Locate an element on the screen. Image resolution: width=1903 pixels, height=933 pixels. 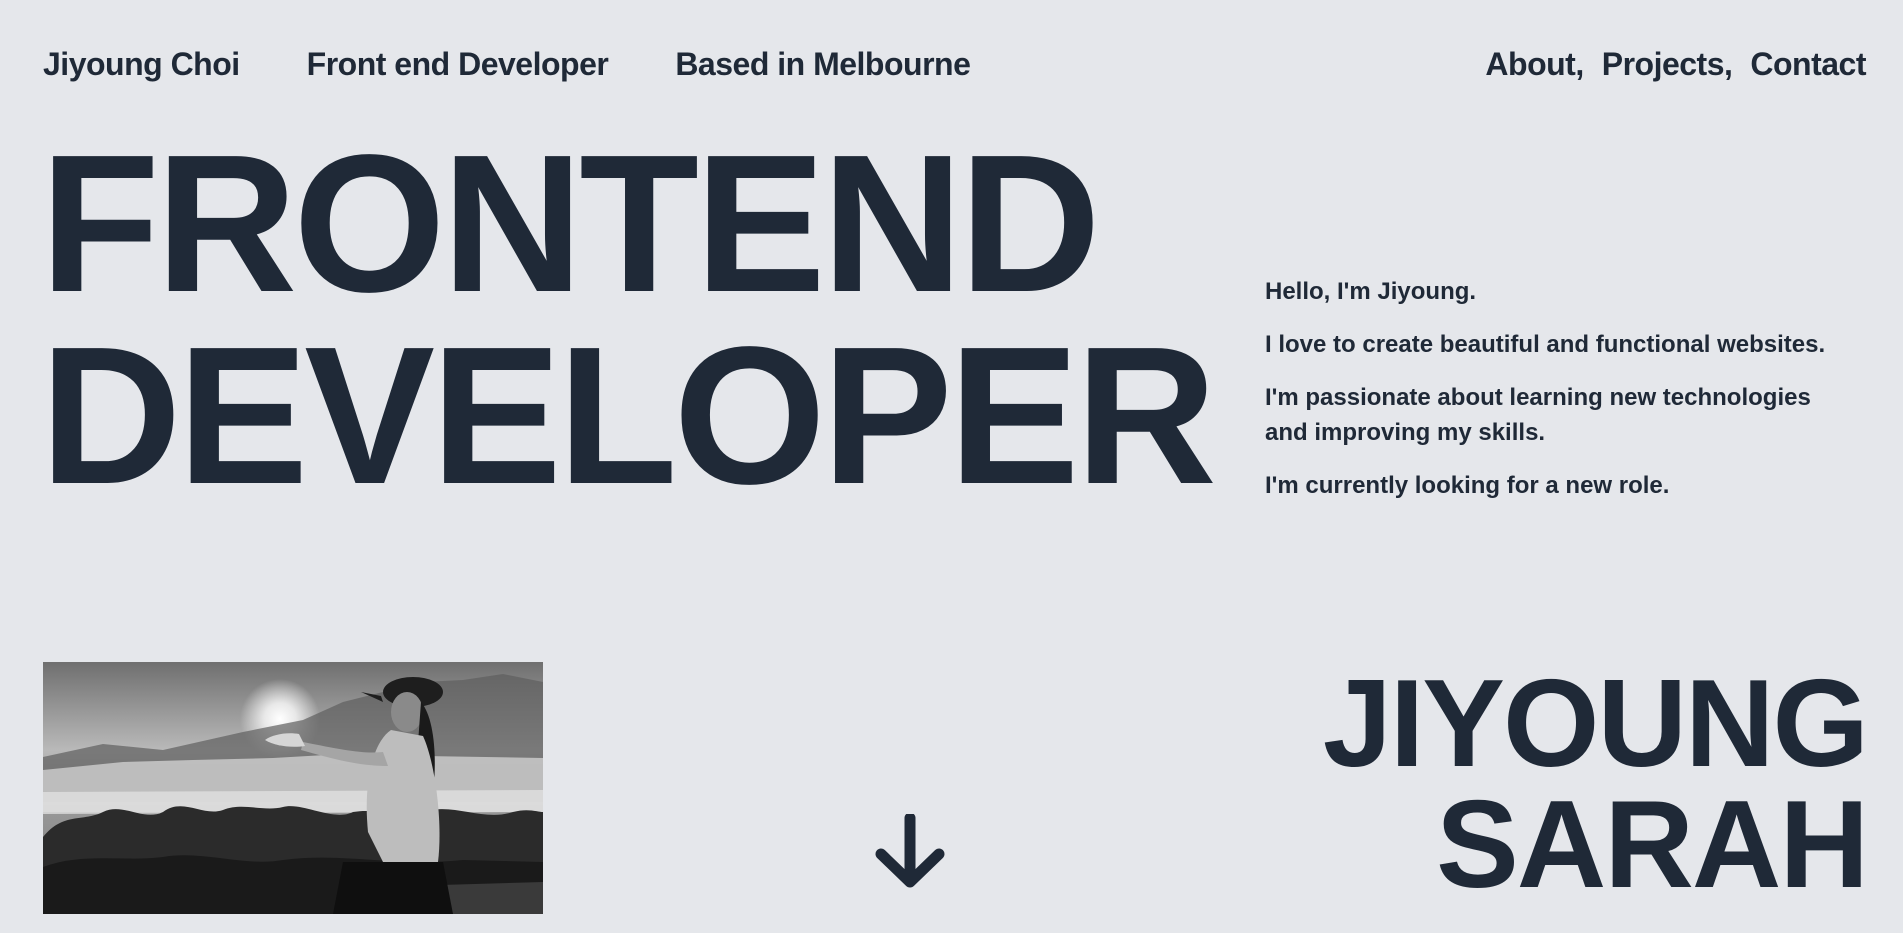
main-nav: About, Projects, Contact is located at coordinates (1675, 64).